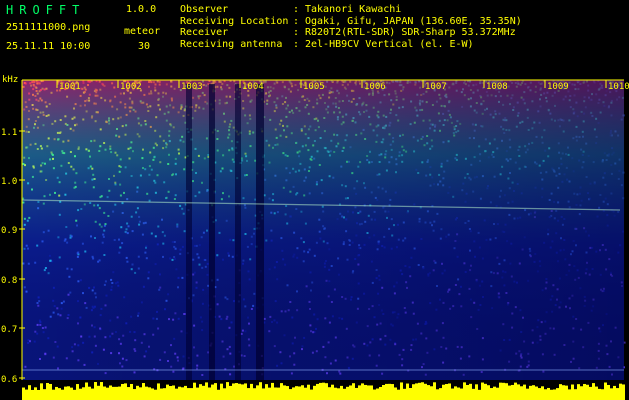  What do you see at coordinates (9, 182) in the screenshot?
I see `y-tick-label: 1.0` at bounding box center [9, 182].